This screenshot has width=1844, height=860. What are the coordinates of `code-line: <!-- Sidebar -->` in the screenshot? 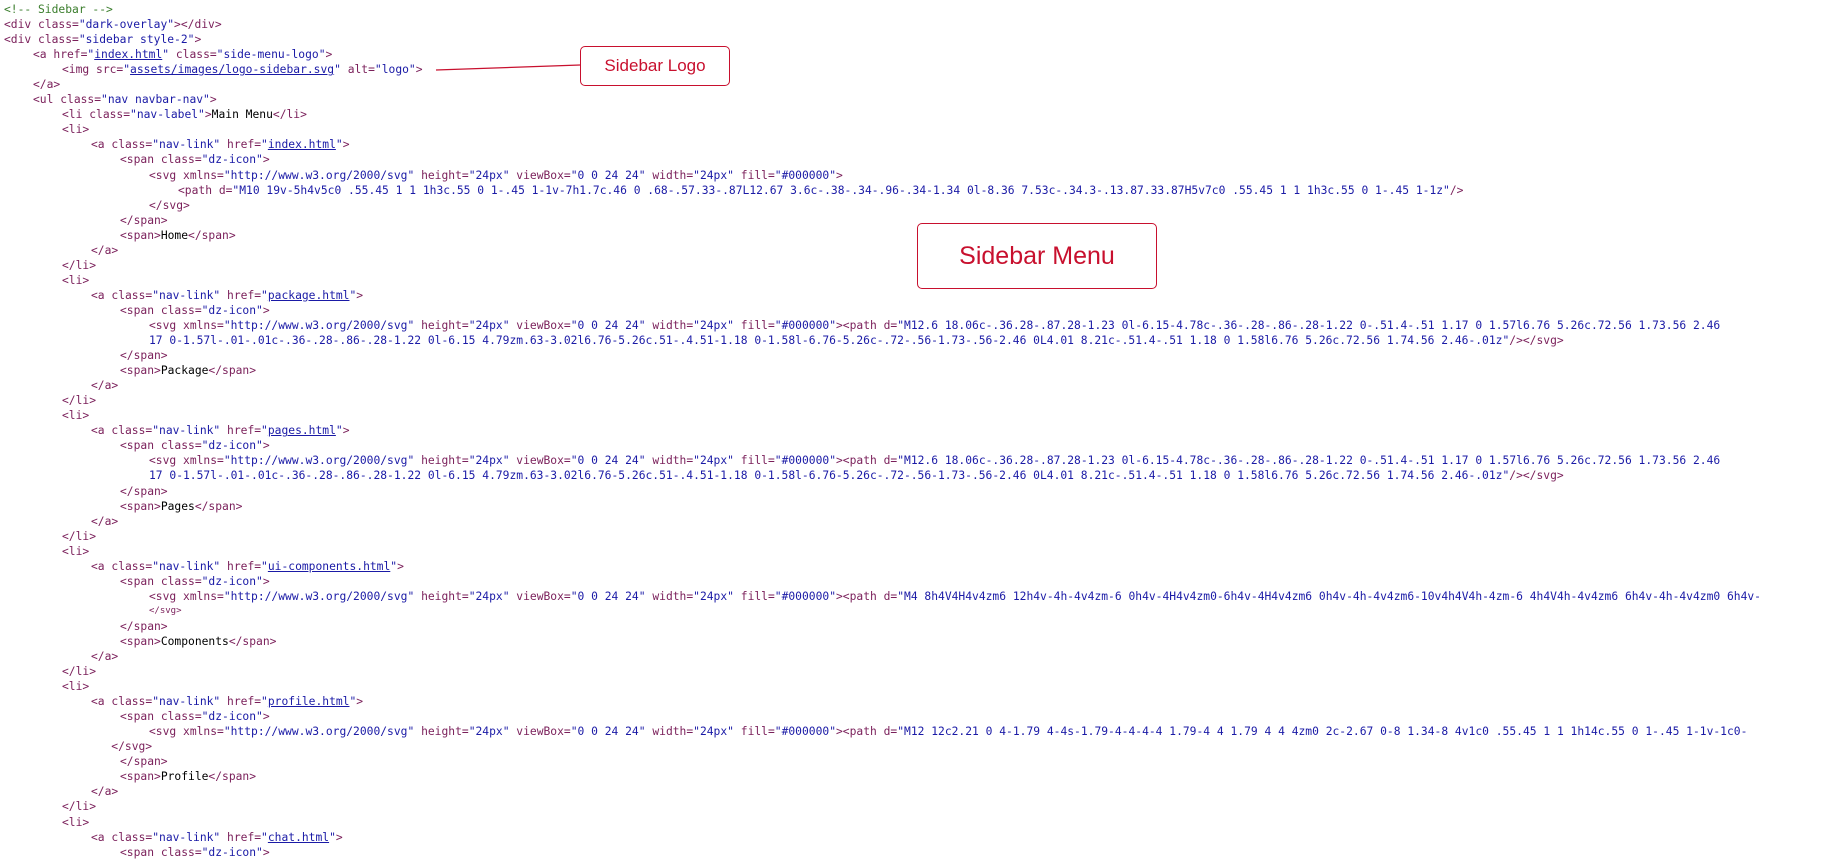 It's located at (882, 9).